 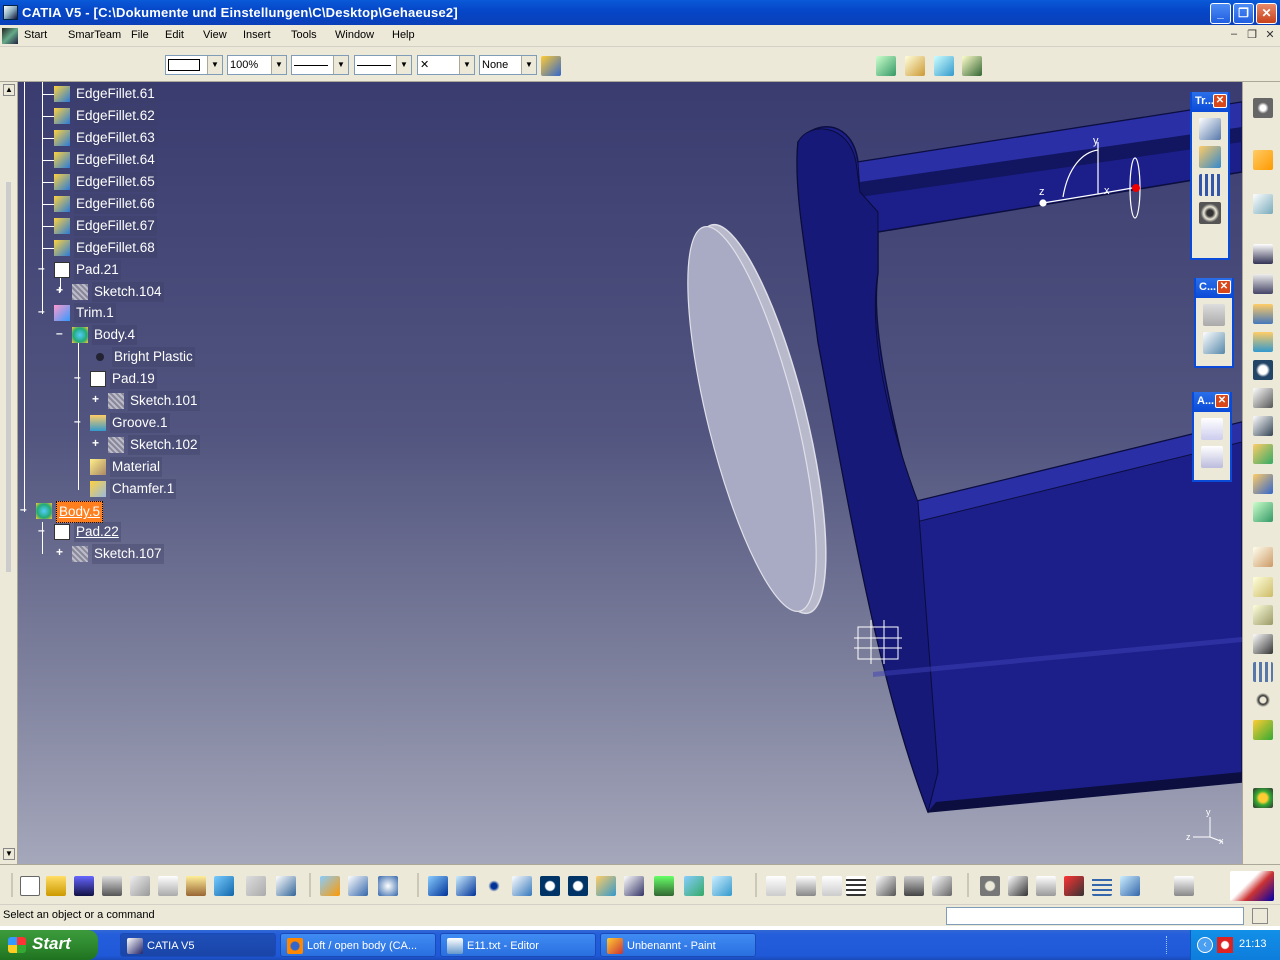 I want to click on groove-tool-icon, so click(x=1263, y=342).